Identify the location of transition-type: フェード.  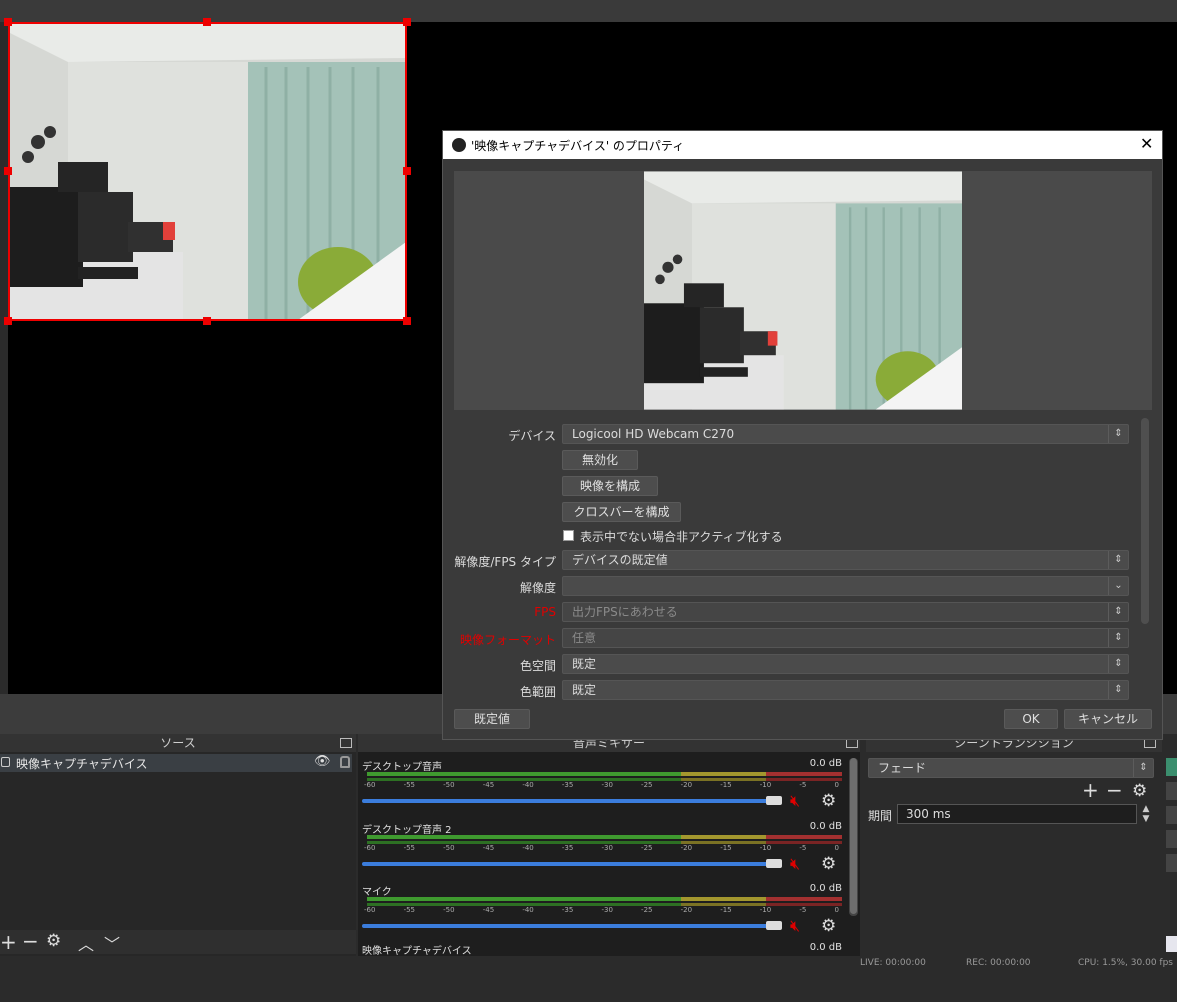
(902, 768).